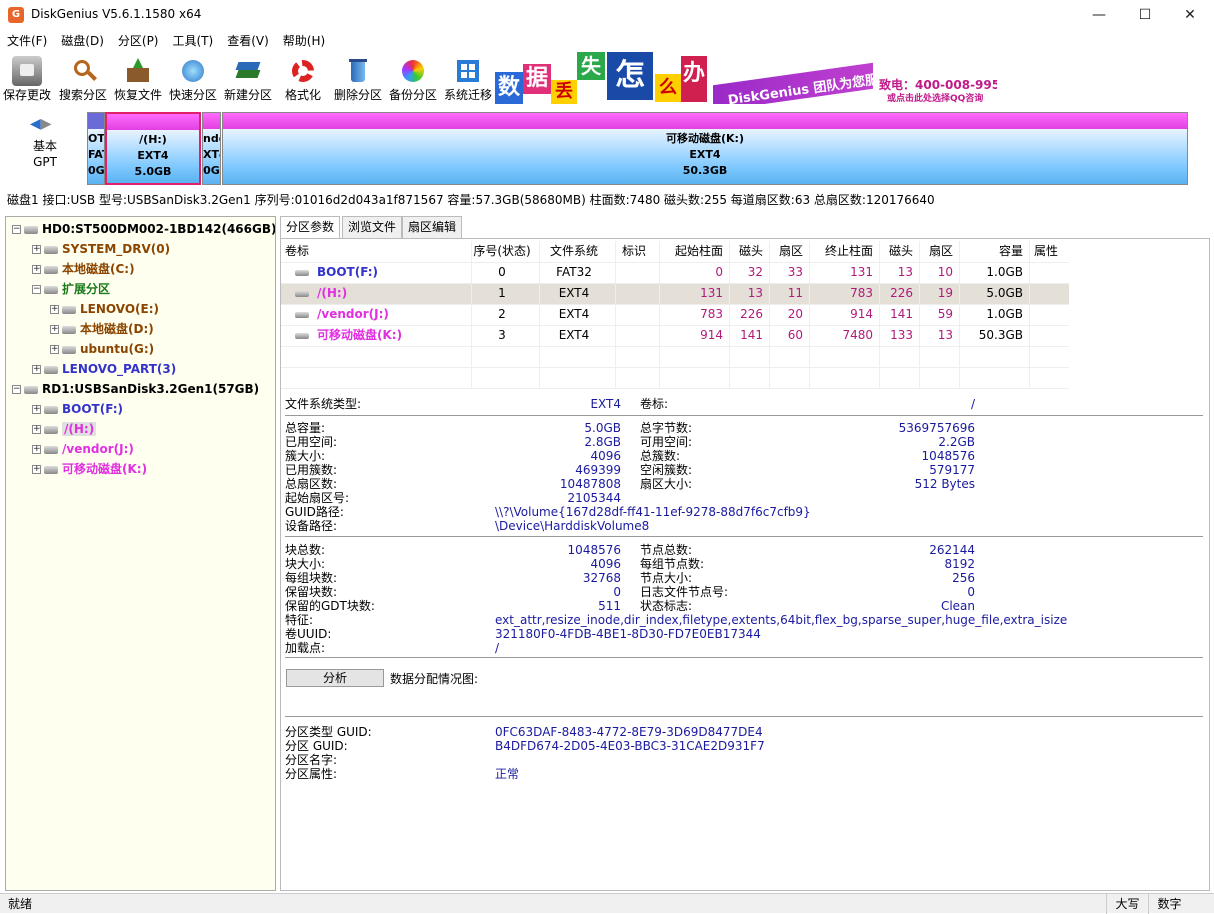 This screenshot has height=914, width=1214. What do you see at coordinates (317, 498) in the screenshot?
I see `param-label: 起始扇区号:` at bounding box center [317, 498].